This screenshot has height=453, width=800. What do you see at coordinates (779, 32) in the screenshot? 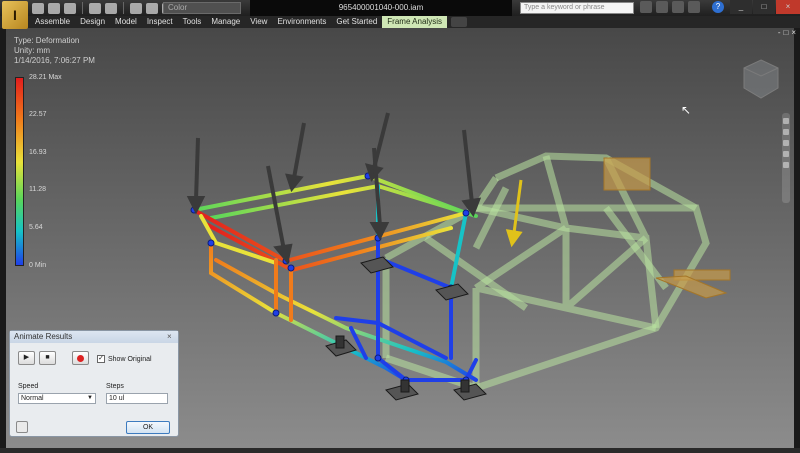
I see `doc-minimize-button: -` at bounding box center [779, 32].